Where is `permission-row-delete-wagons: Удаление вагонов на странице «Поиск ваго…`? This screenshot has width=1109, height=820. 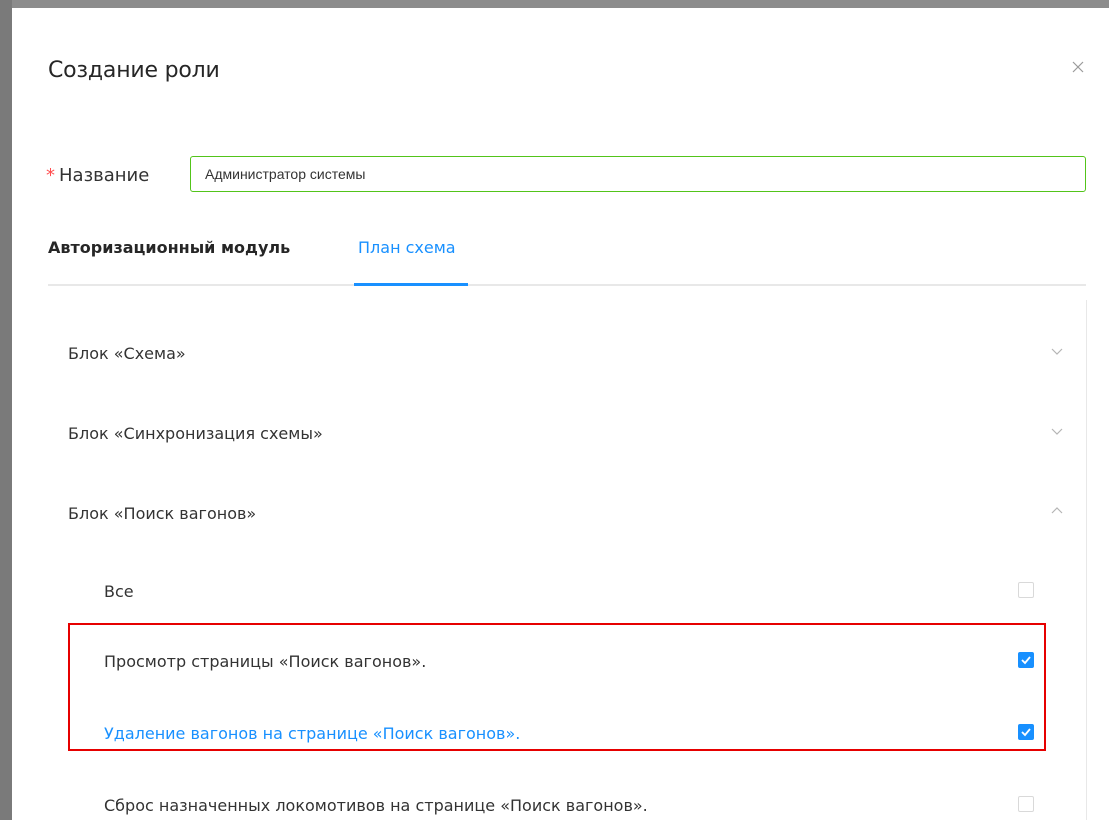
permission-row-delete-wagons: Удаление вагонов на странице «Поиск ваго… is located at coordinates (569, 734).